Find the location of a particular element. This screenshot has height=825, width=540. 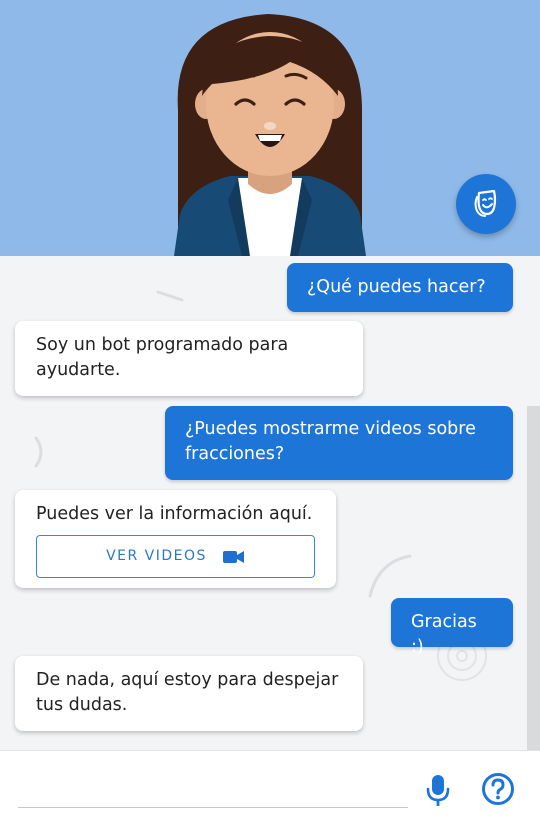

message-input is located at coordinates (215, 788).